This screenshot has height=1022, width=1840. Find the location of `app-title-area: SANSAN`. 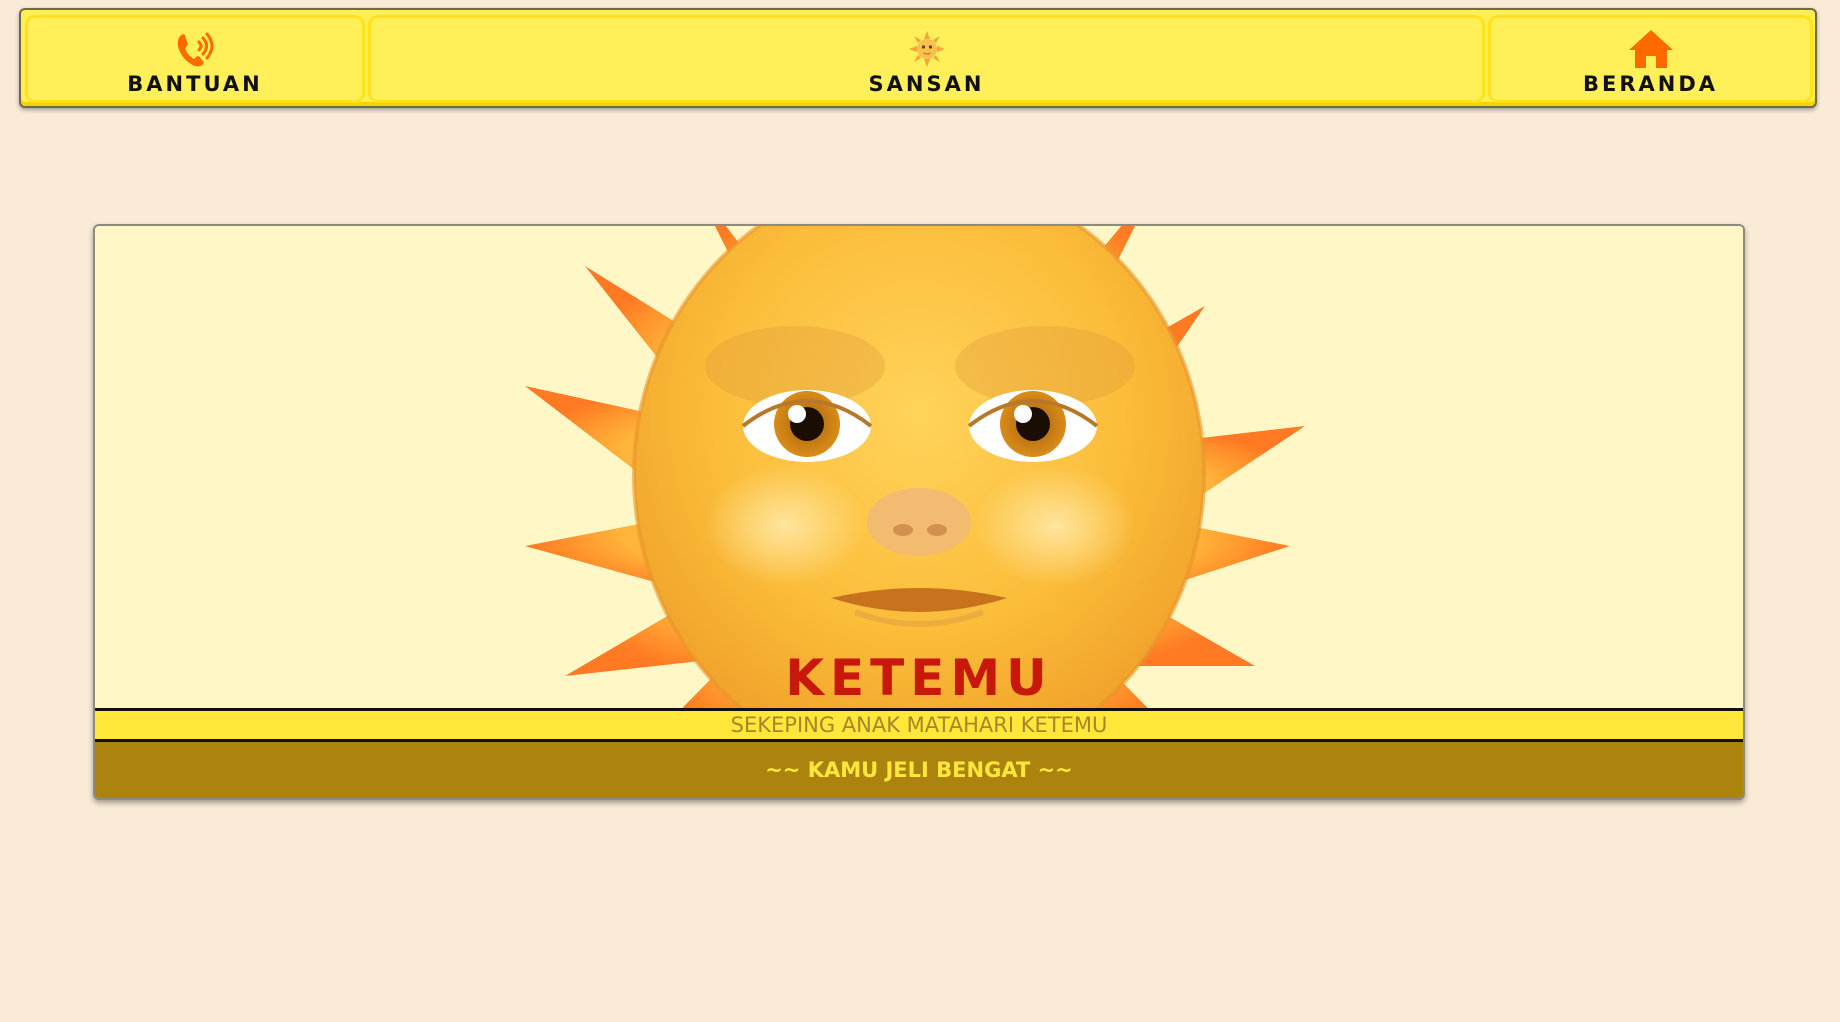

app-title-area: SANSAN is located at coordinates (926, 59).